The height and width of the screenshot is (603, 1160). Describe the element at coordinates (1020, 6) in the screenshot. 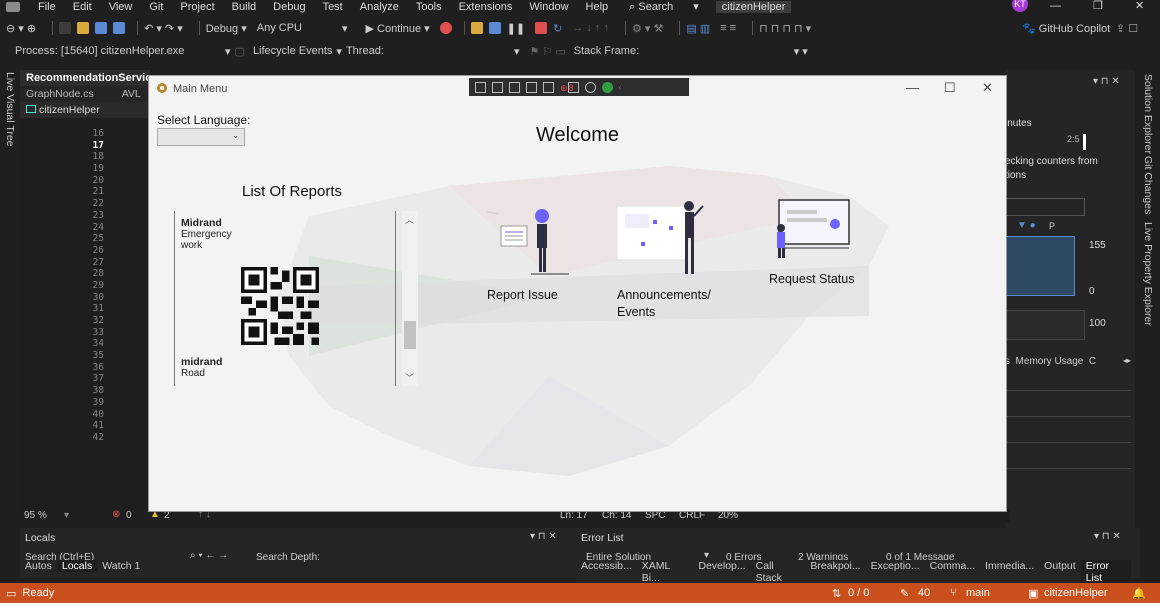

I see `avatar: KT` at that location.